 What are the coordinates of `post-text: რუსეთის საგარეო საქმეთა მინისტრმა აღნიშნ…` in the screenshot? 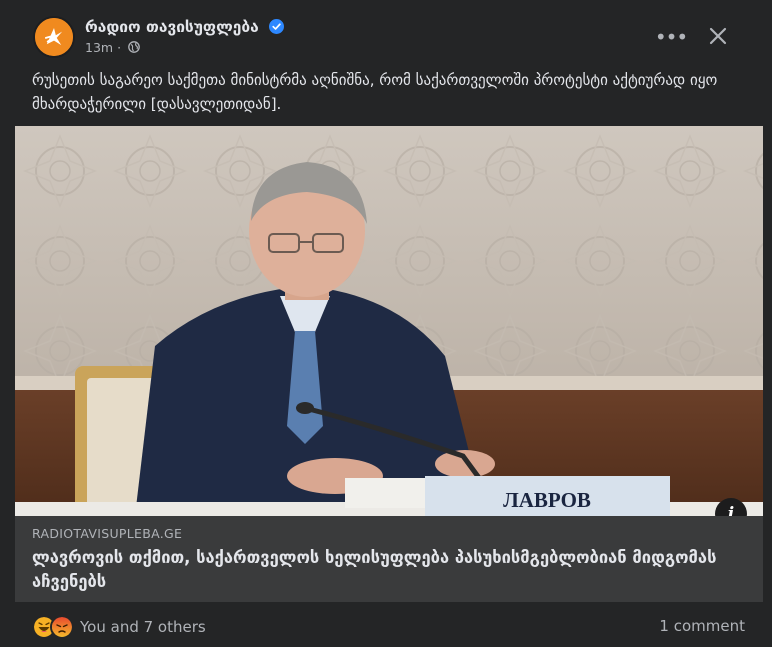 It's located at (375, 92).